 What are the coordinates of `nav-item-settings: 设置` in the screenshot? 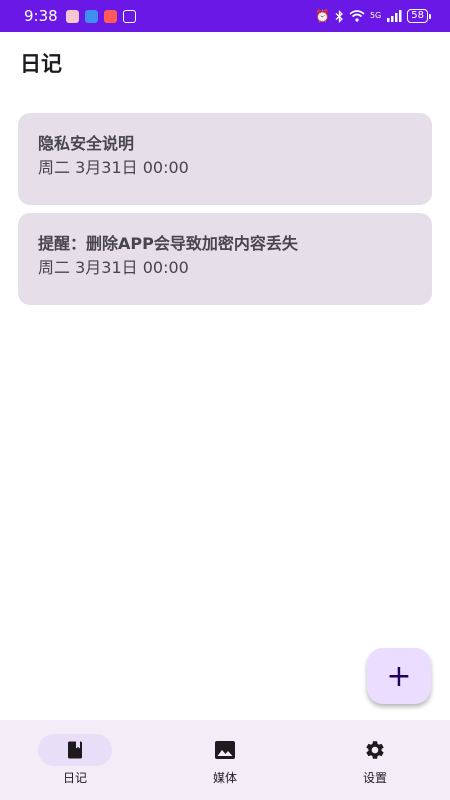 It's located at (375, 760).